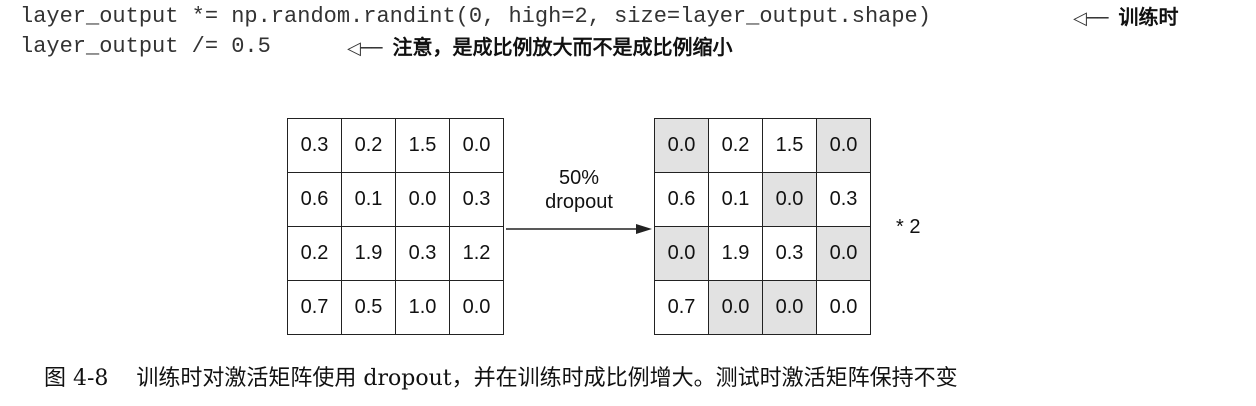 The image size is (1256, 406). What do you see at coordinates (579, 229) in the screenshot?
I see `dropout-arrow-icon` at bounding box center [579, 229].